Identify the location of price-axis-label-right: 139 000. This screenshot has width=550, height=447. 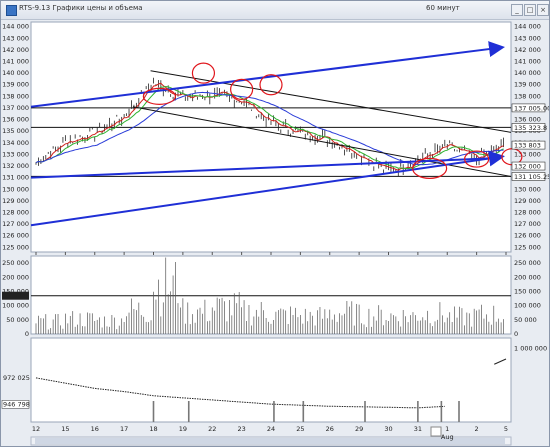
(527, 85).